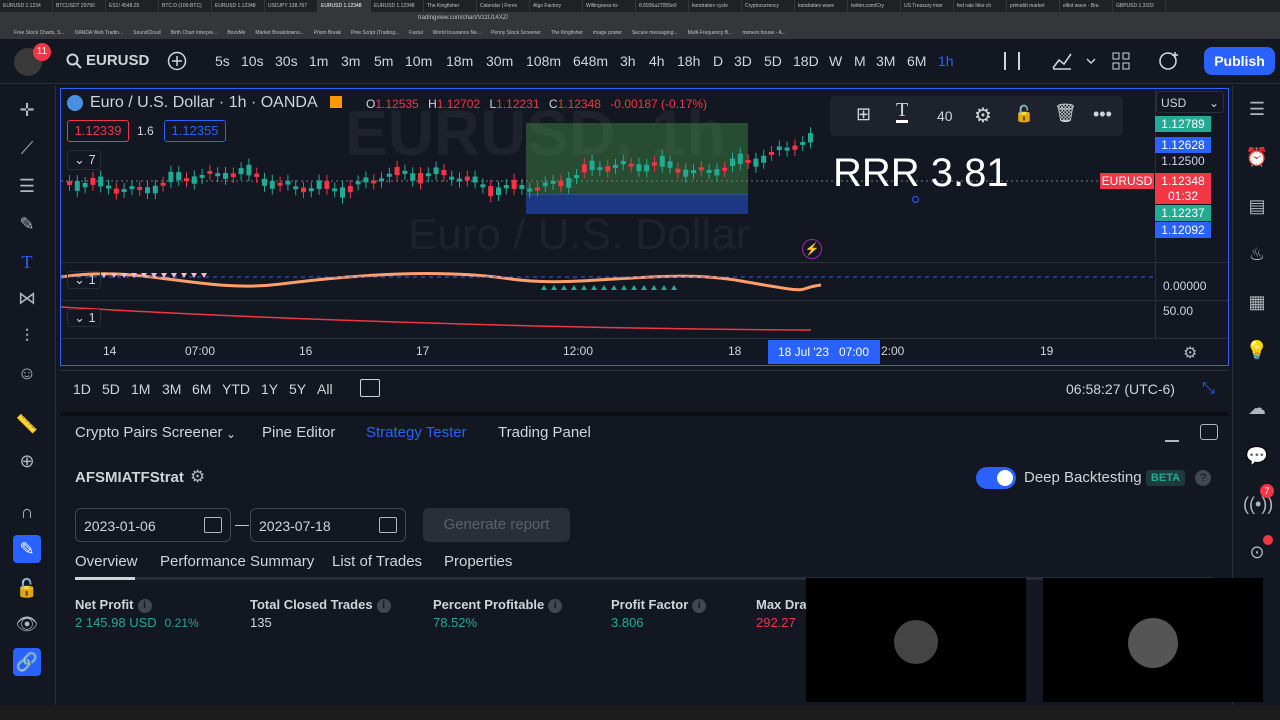 This screenshot has width=1280, height=720. Describe the element at coordinates (27, 624) in the screenshot. I see `eye-icon: 👁` at that location.